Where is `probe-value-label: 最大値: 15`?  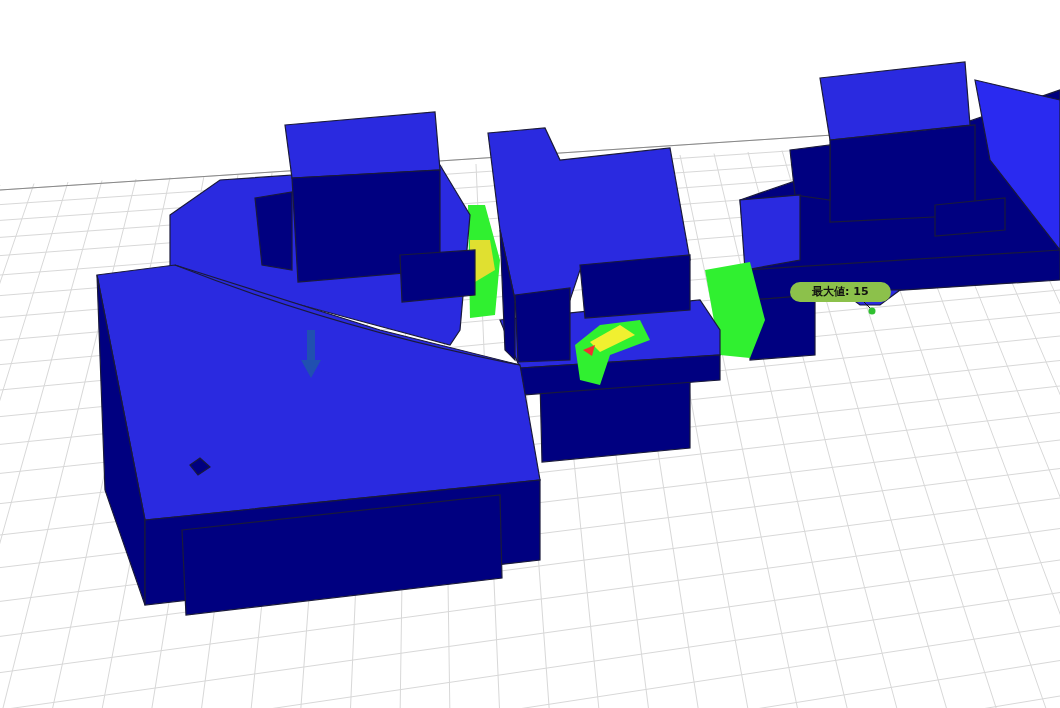
probe-value-label: 最大値: 15 is located at coordinates (840, 292).